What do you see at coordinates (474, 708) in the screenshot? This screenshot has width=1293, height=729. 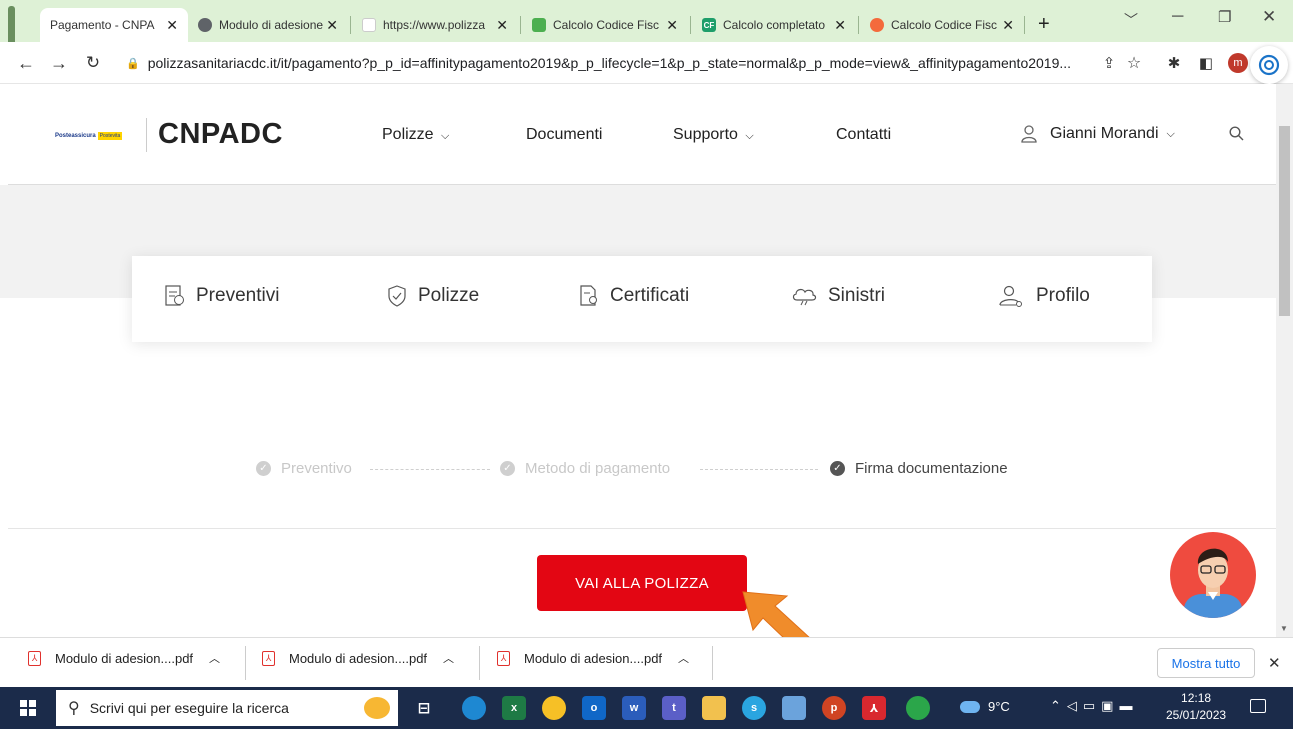 I see `edge-icon` at bounding box center [474, 708].